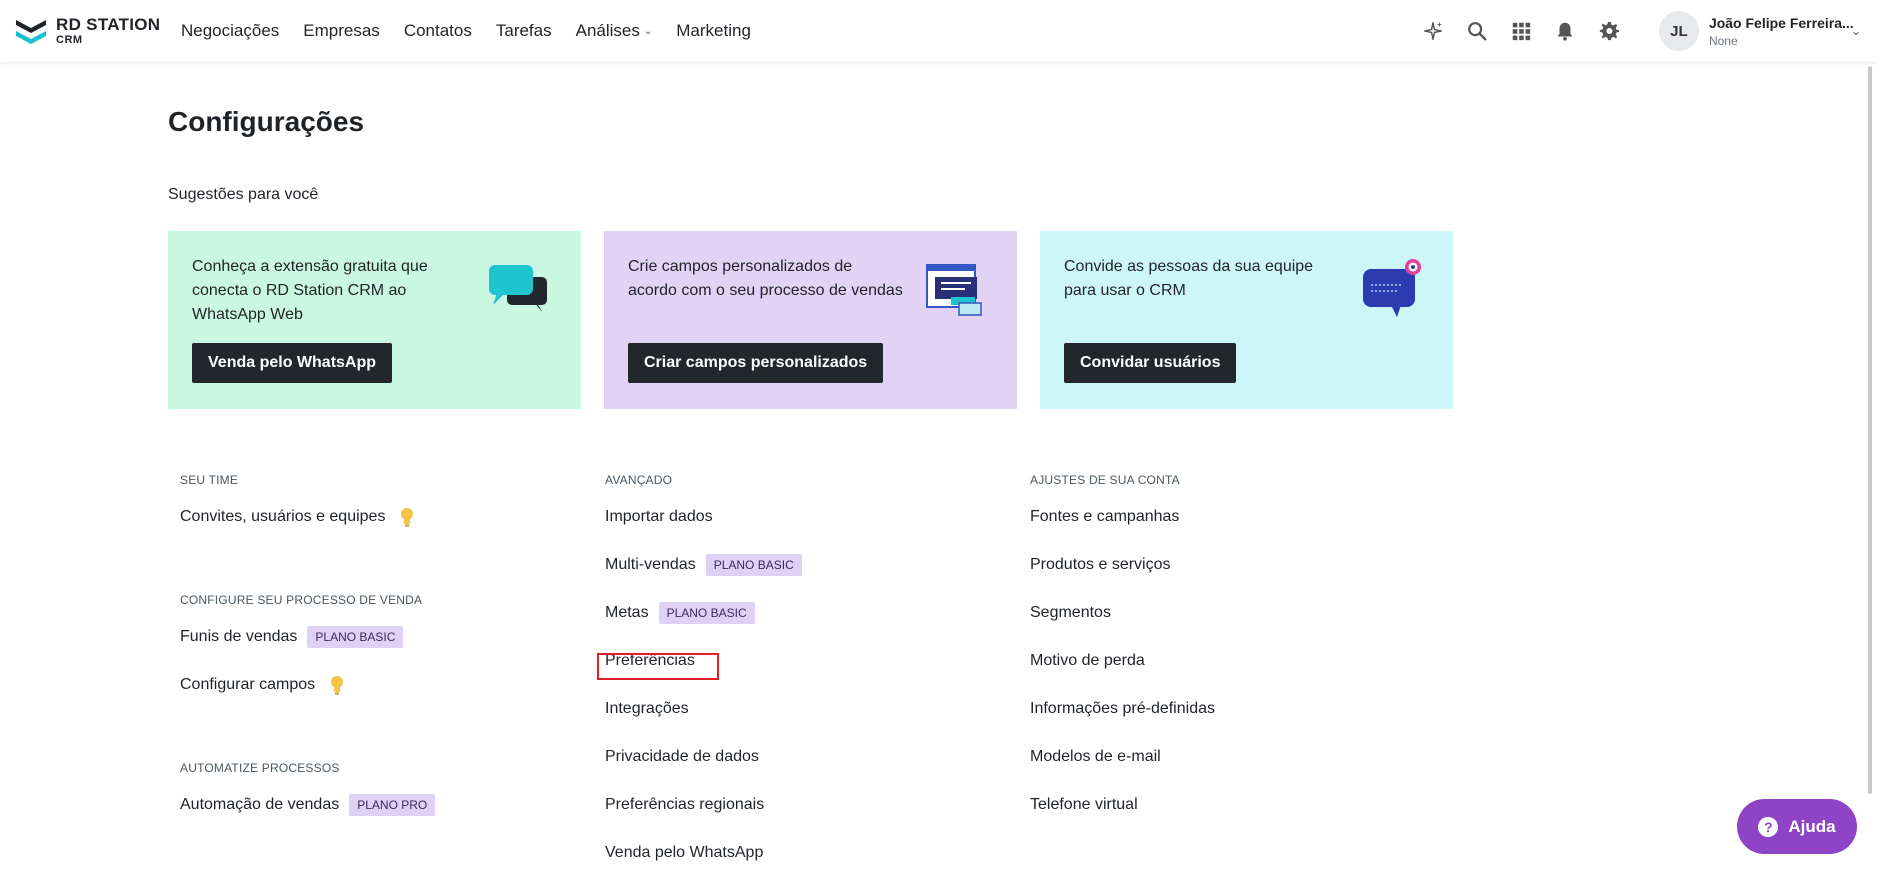 This screenshot has width=1877, height=878. Describe the element at coordinates (1768, 826) in the screenshot. I see `question-icon: ?` at that location.